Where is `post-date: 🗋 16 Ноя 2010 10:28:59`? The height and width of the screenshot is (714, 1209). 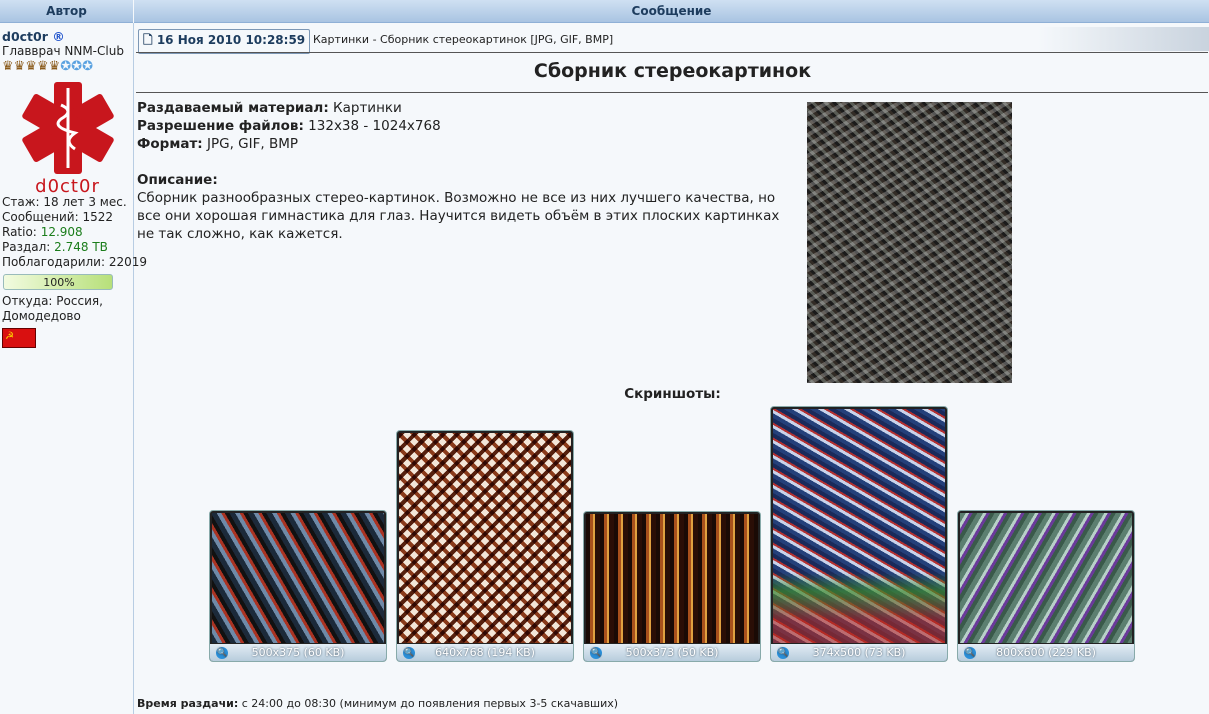
post-date: 🗋 16 Ноя 2010 10:28:59 is located at coordinates (224, 41).